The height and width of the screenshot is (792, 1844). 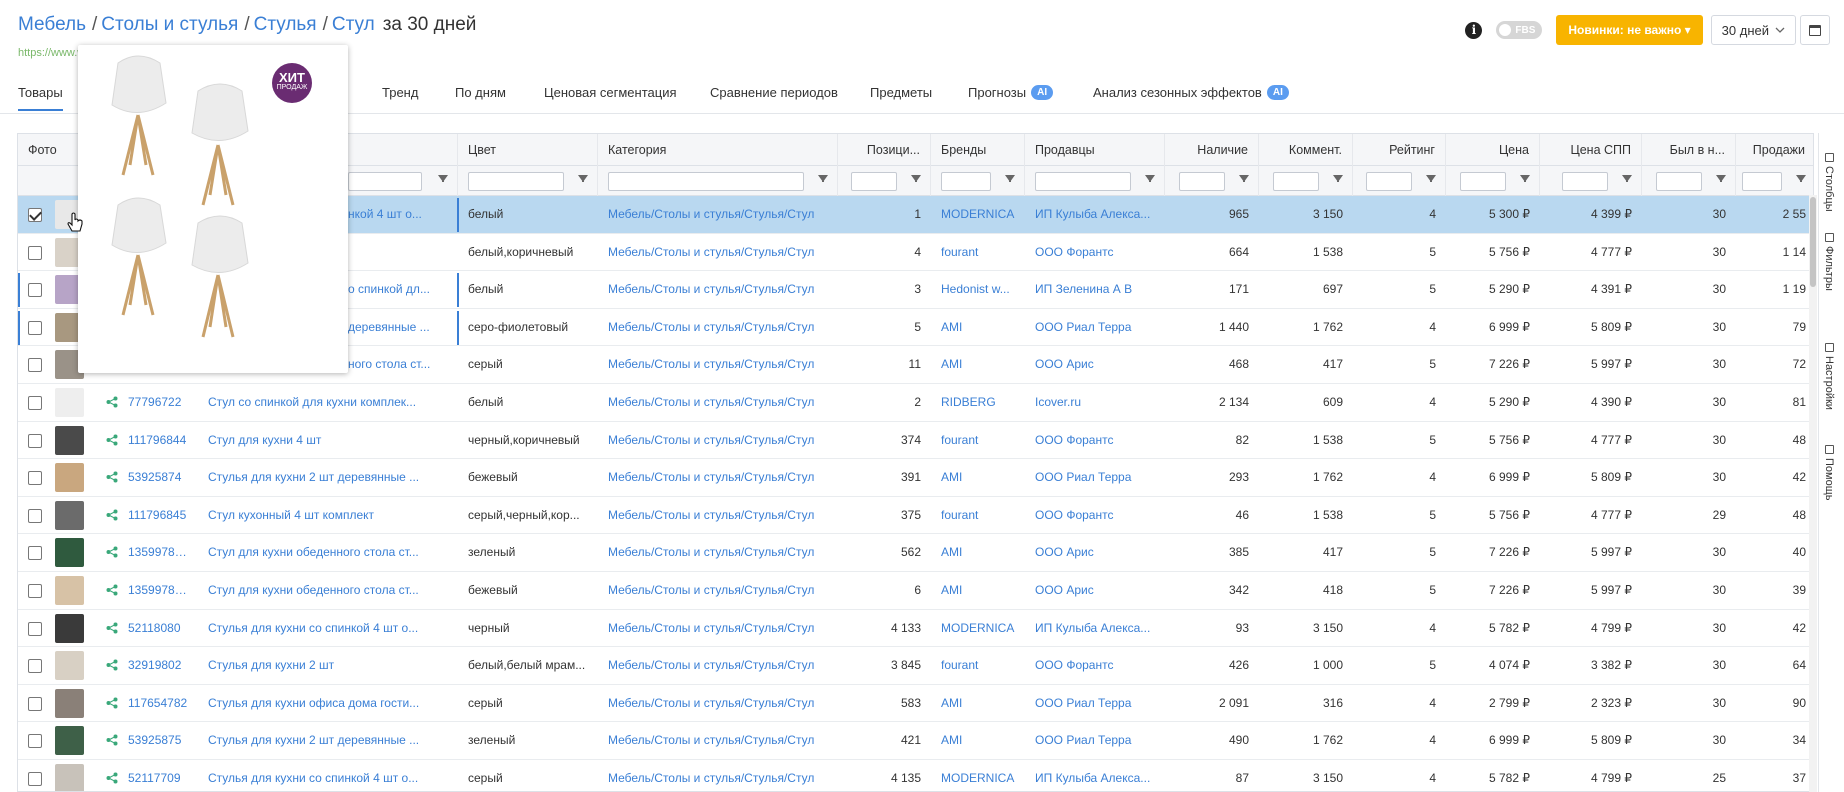 I want to click on product-id-link: 135997871, so click(x=158, y=590).